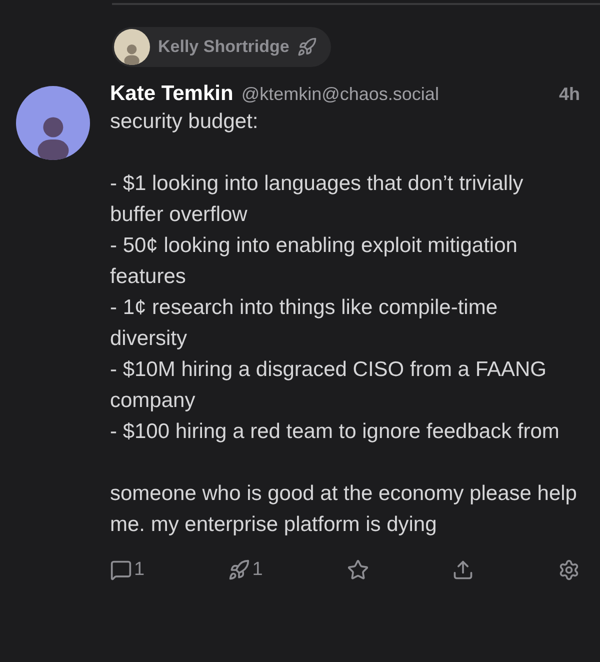  What do you see at coordinates (329, 385) in the screenshot?
I see `post-text: - $10M hiring a disgraced CISO from a FAANG company` at bounding box center [329, 385].